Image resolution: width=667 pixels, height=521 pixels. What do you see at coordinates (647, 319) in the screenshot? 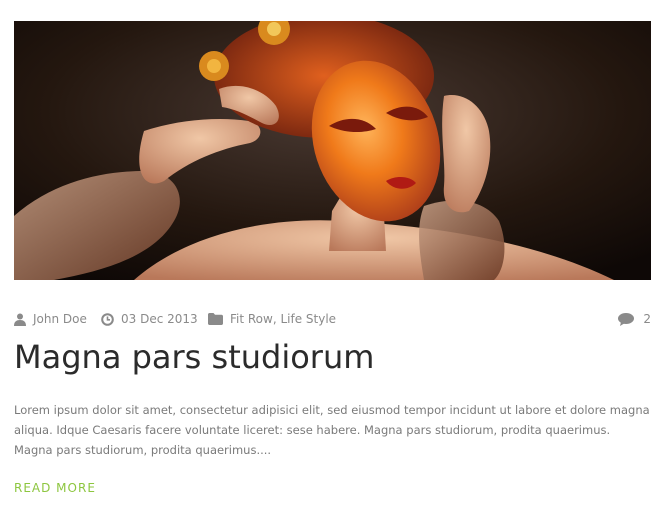
I see `comments-count: 2` at bounding box center [647, 319].